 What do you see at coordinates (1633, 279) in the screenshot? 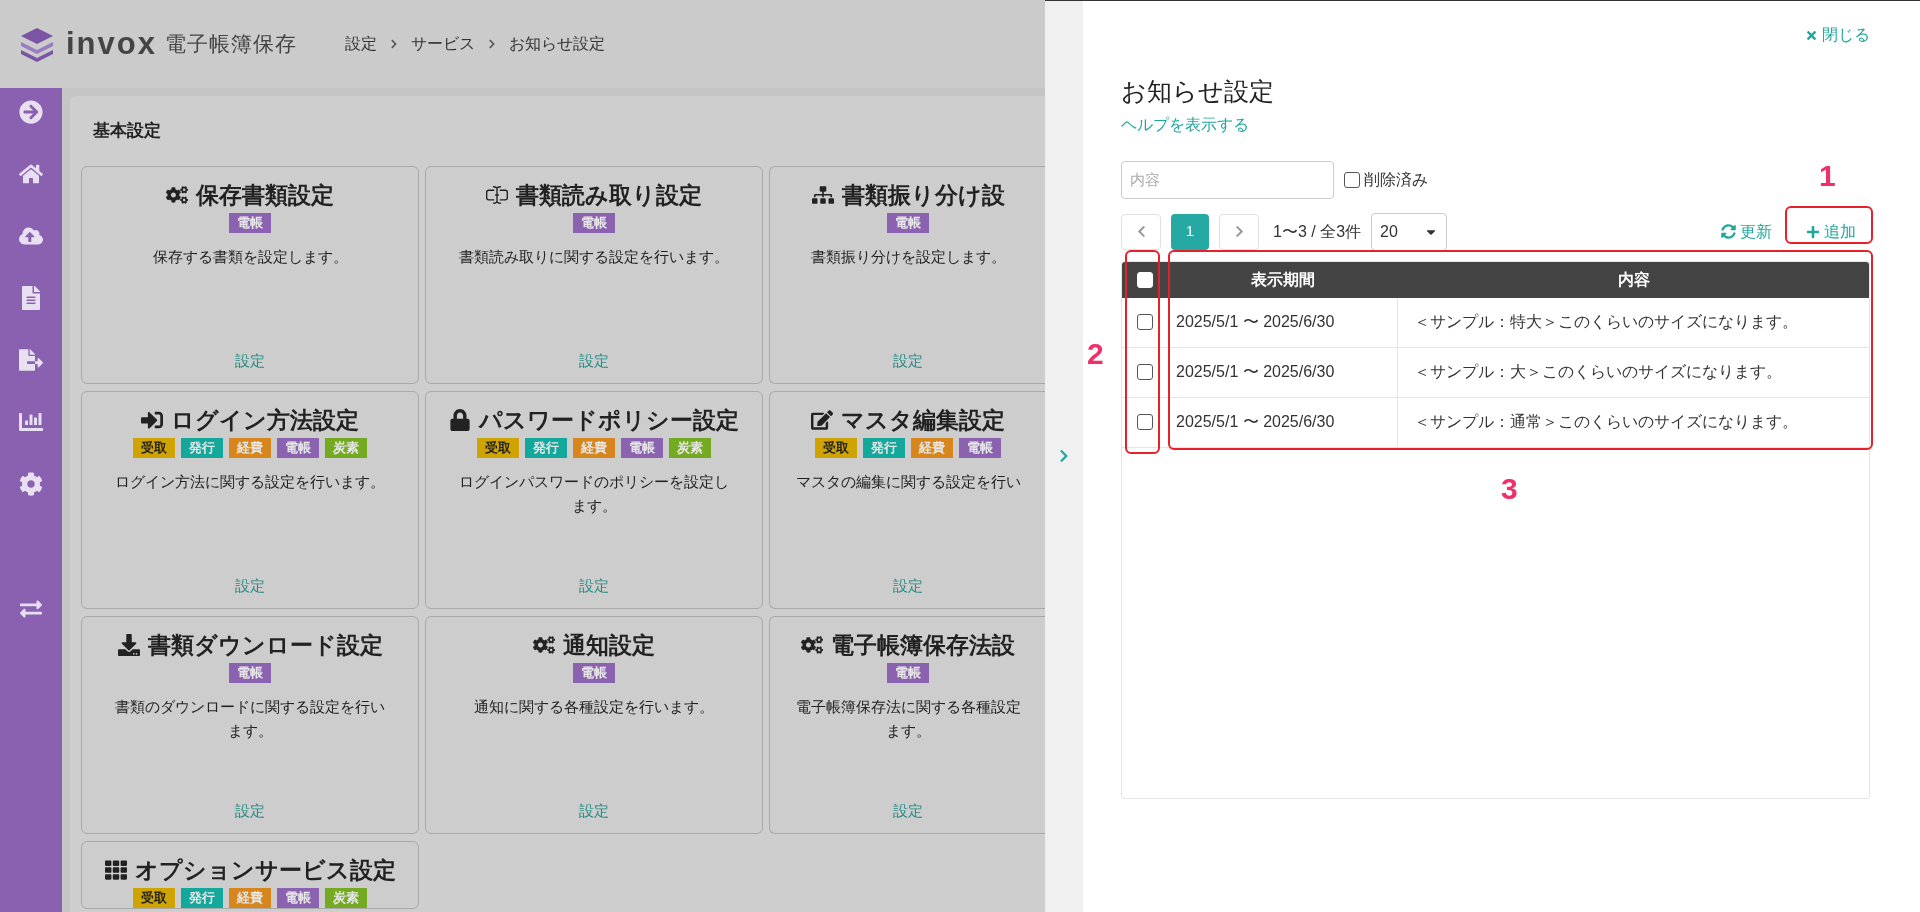
I see `column-header: 内容` at bounding box center [1633, 279].